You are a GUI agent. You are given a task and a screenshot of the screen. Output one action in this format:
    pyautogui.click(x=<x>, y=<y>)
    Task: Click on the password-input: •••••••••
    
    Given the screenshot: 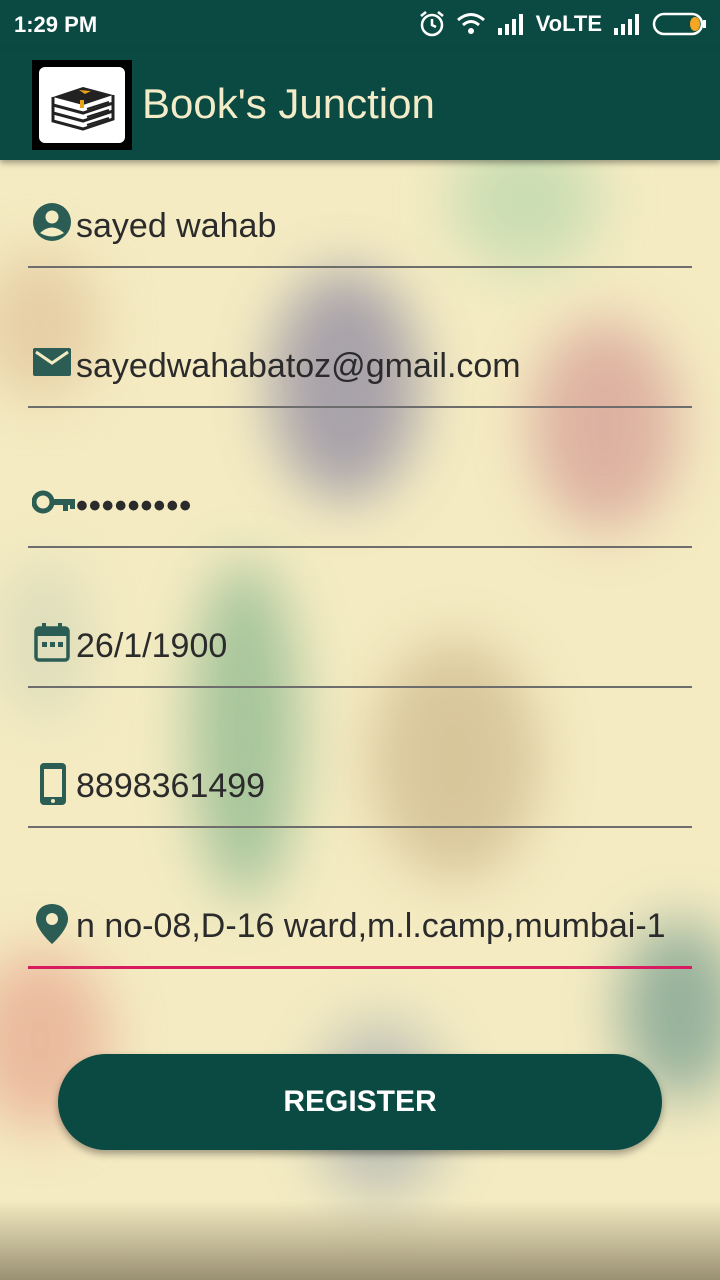 What is the action you would take?
    pyautogui.click(x=384, y=506)
    